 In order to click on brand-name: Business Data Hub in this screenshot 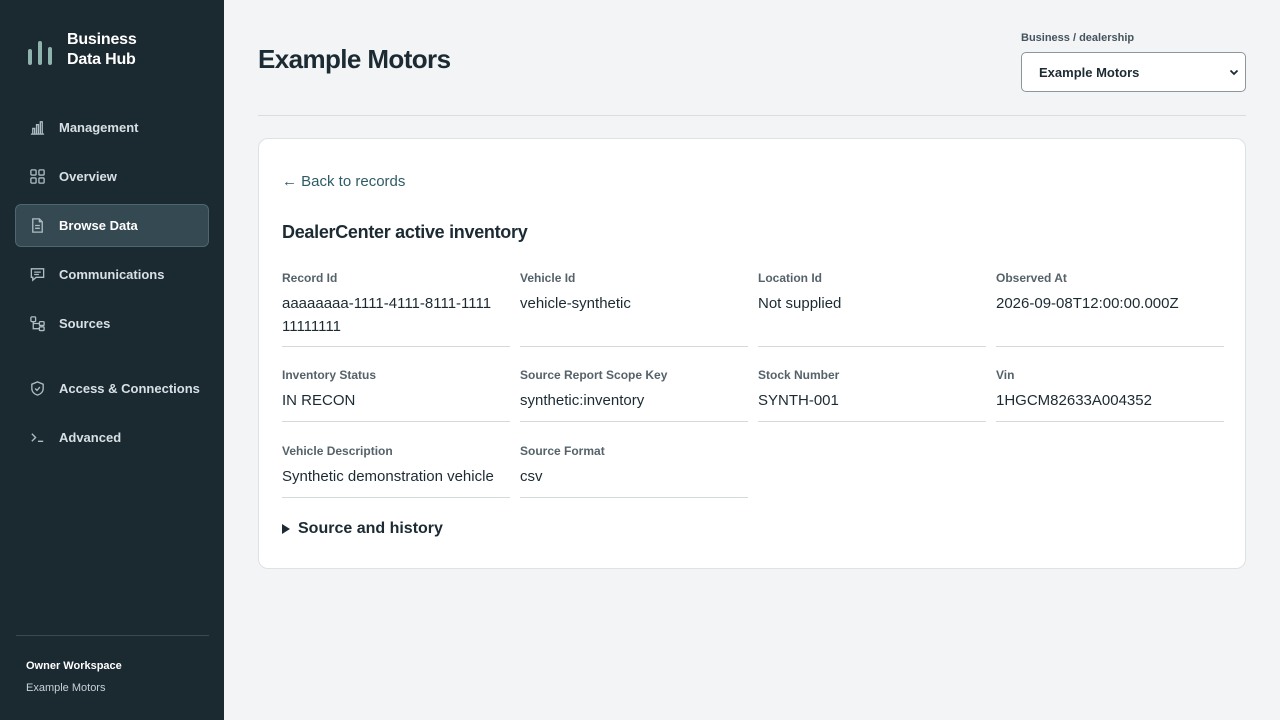, I will do `click(102, 49)`.